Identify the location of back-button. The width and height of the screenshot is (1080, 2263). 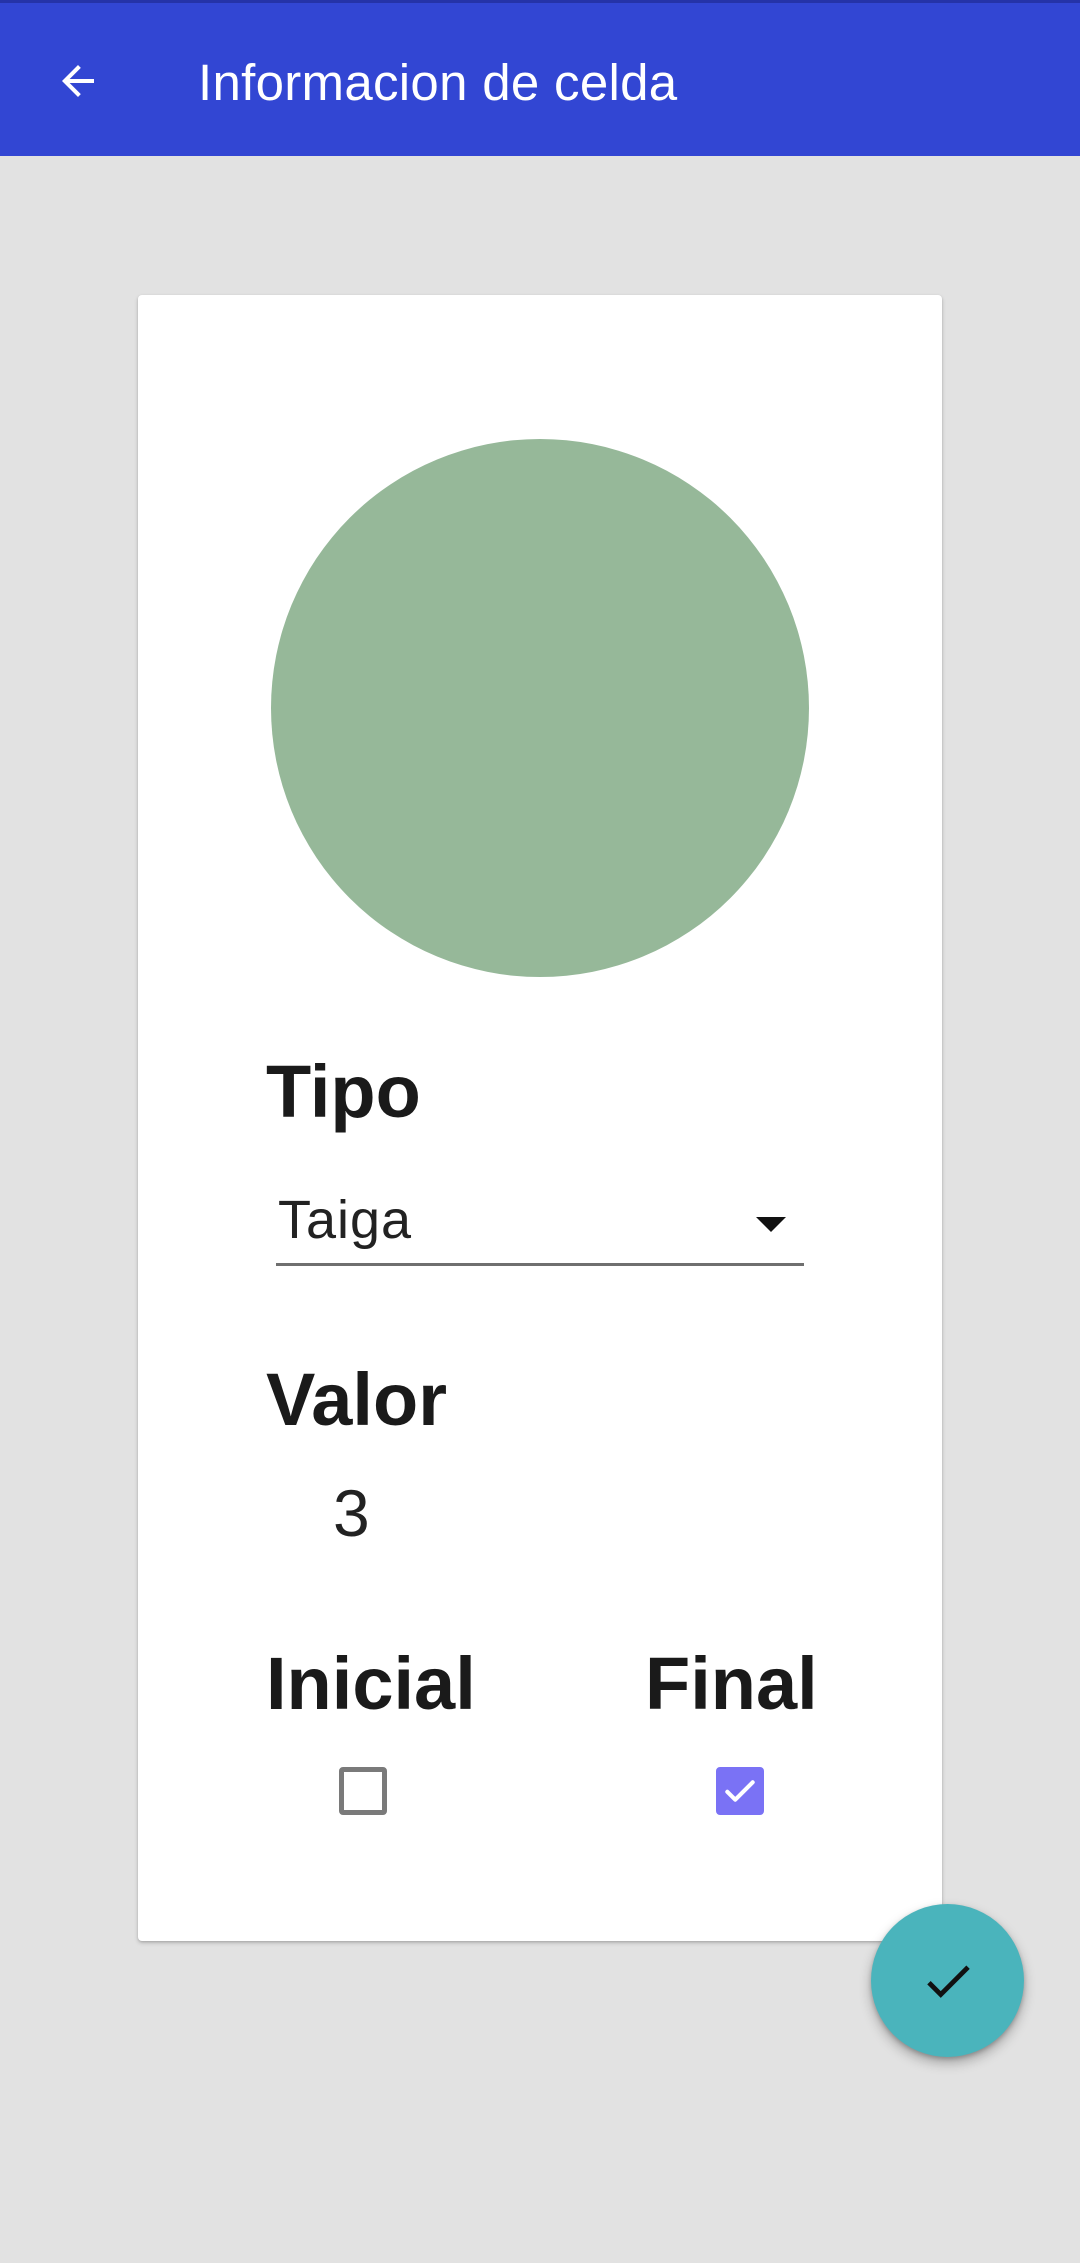
(78, 81).